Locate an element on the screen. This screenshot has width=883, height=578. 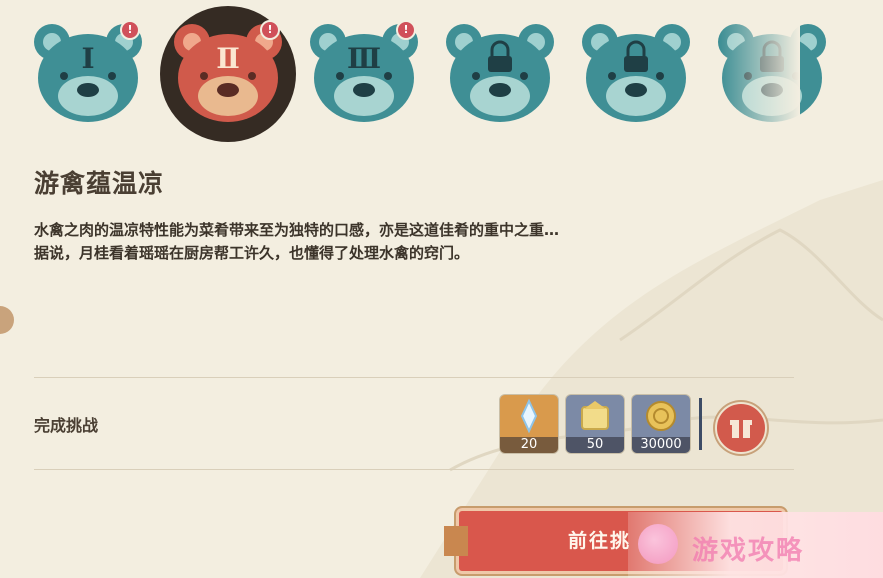
stage-2-button: Ⅱ ! is located at coordinates (228, 74).